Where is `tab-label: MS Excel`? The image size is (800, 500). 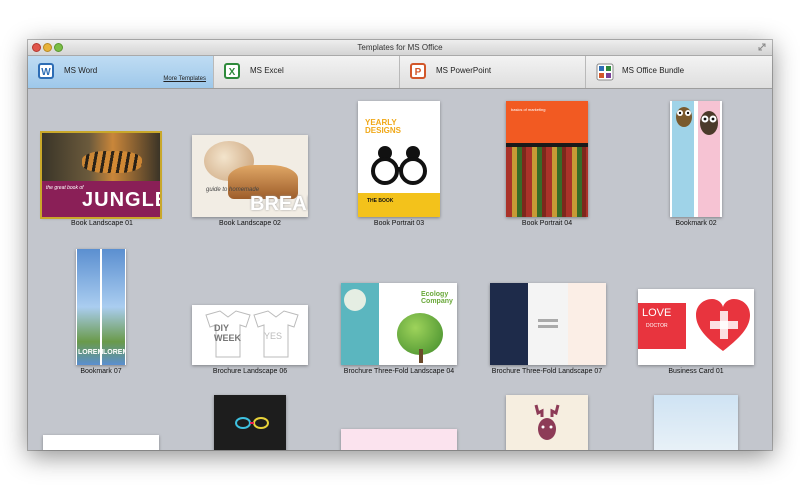 tab-label: MS Excel is located at coordinates (267, 70).